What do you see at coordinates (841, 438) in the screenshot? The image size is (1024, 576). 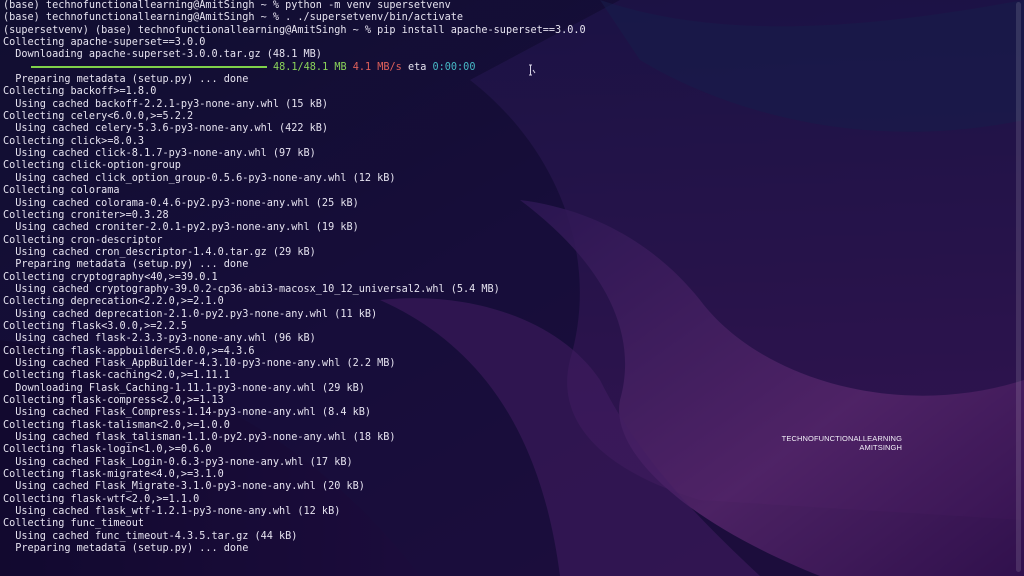 I see `watermark-line-1: TECHNOFUNCTIONALLEARNING` at bounding box center [841, 438].